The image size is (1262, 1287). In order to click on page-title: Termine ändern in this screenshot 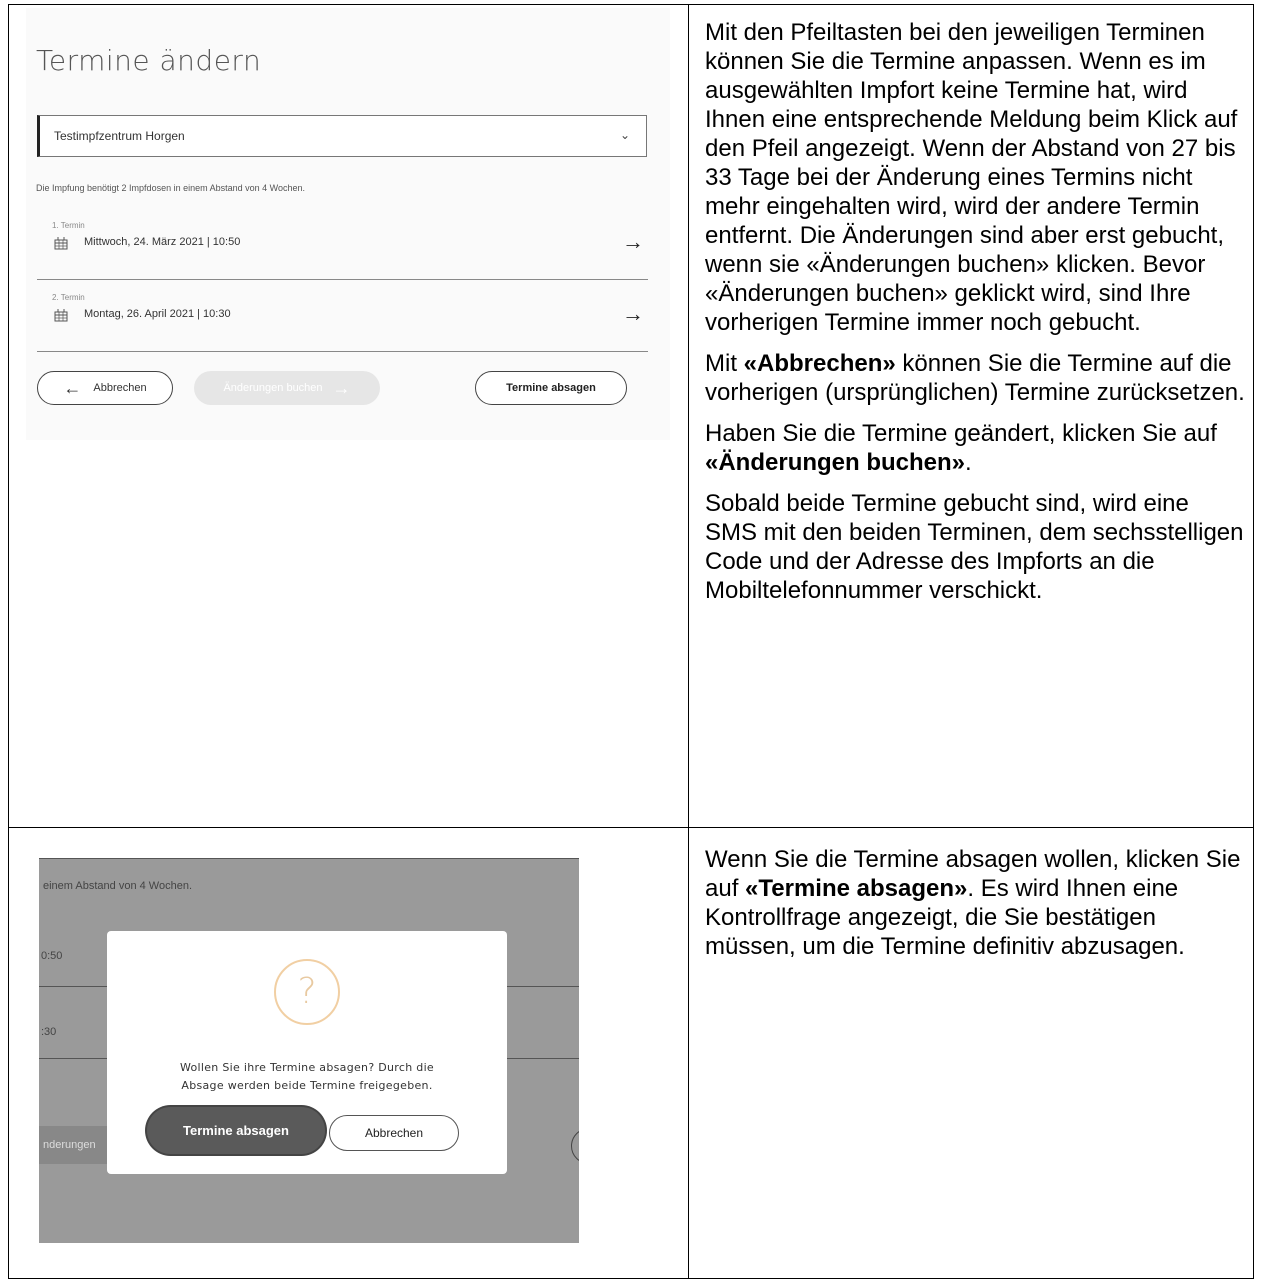, I will do `click(149, 60)`.